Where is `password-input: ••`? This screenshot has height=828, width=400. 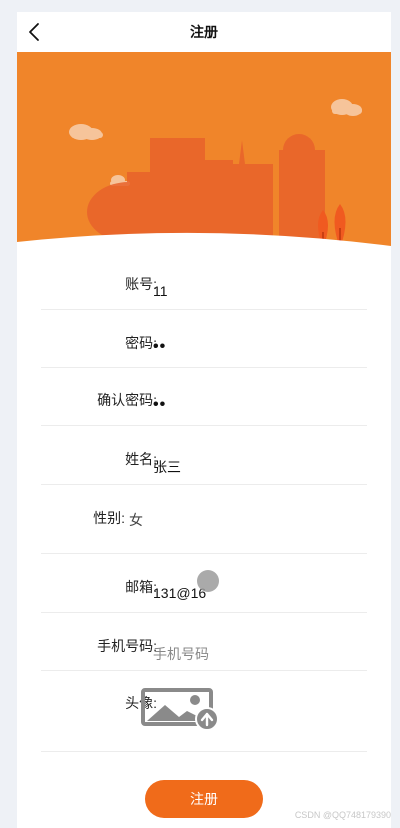
password-input: •• is located at coordinates (159, 347).